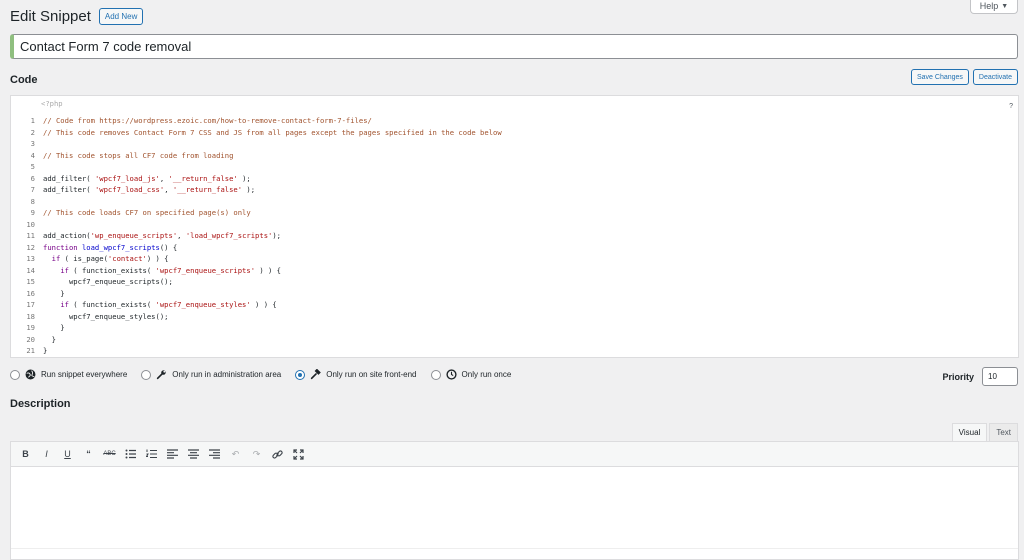 This screenshot has width=1024, height=560. I want to click on radio-once, so click(435, 374).